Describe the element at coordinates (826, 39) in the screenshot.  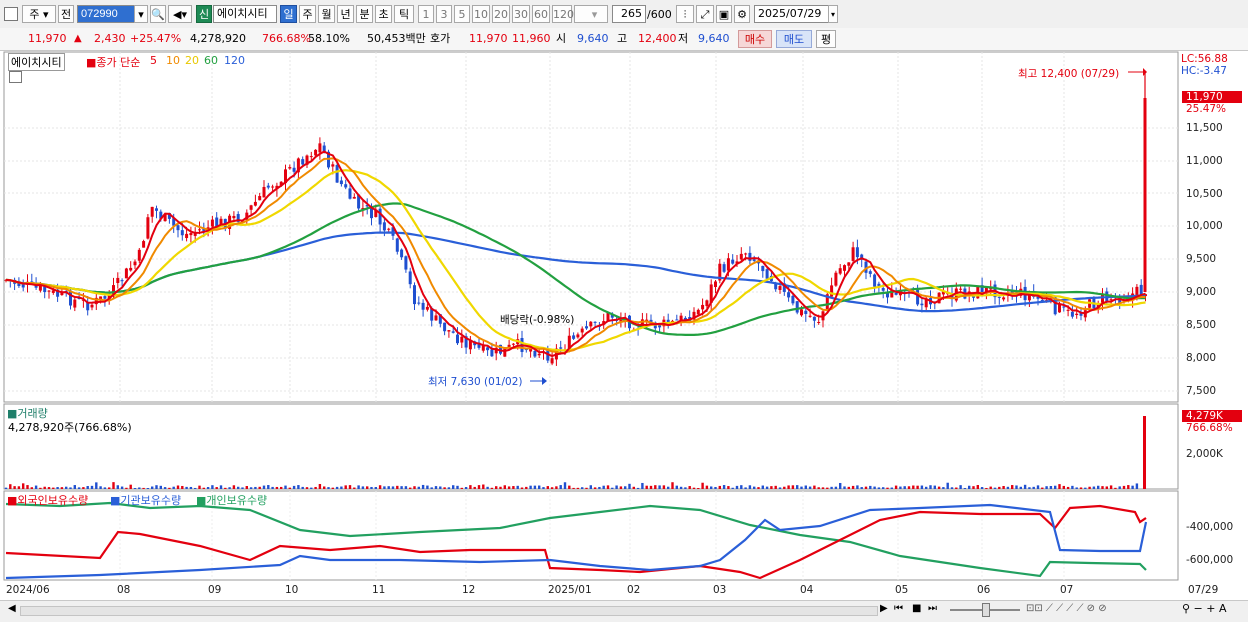
I see `avg-button: 평` at that location.